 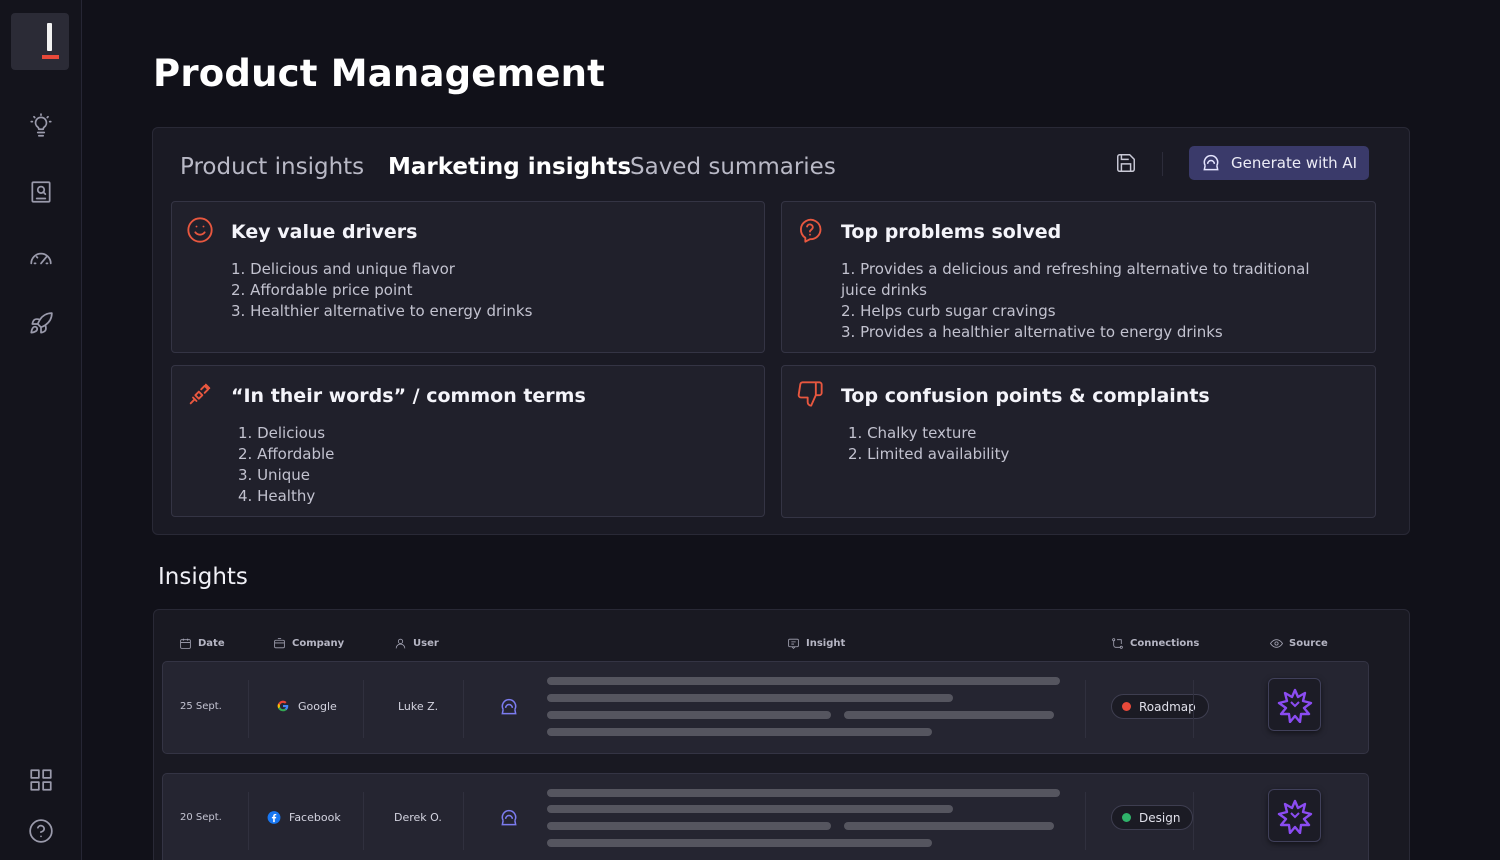 I want to click on list-item: 2. Affordable, so click(x=286, y=454).